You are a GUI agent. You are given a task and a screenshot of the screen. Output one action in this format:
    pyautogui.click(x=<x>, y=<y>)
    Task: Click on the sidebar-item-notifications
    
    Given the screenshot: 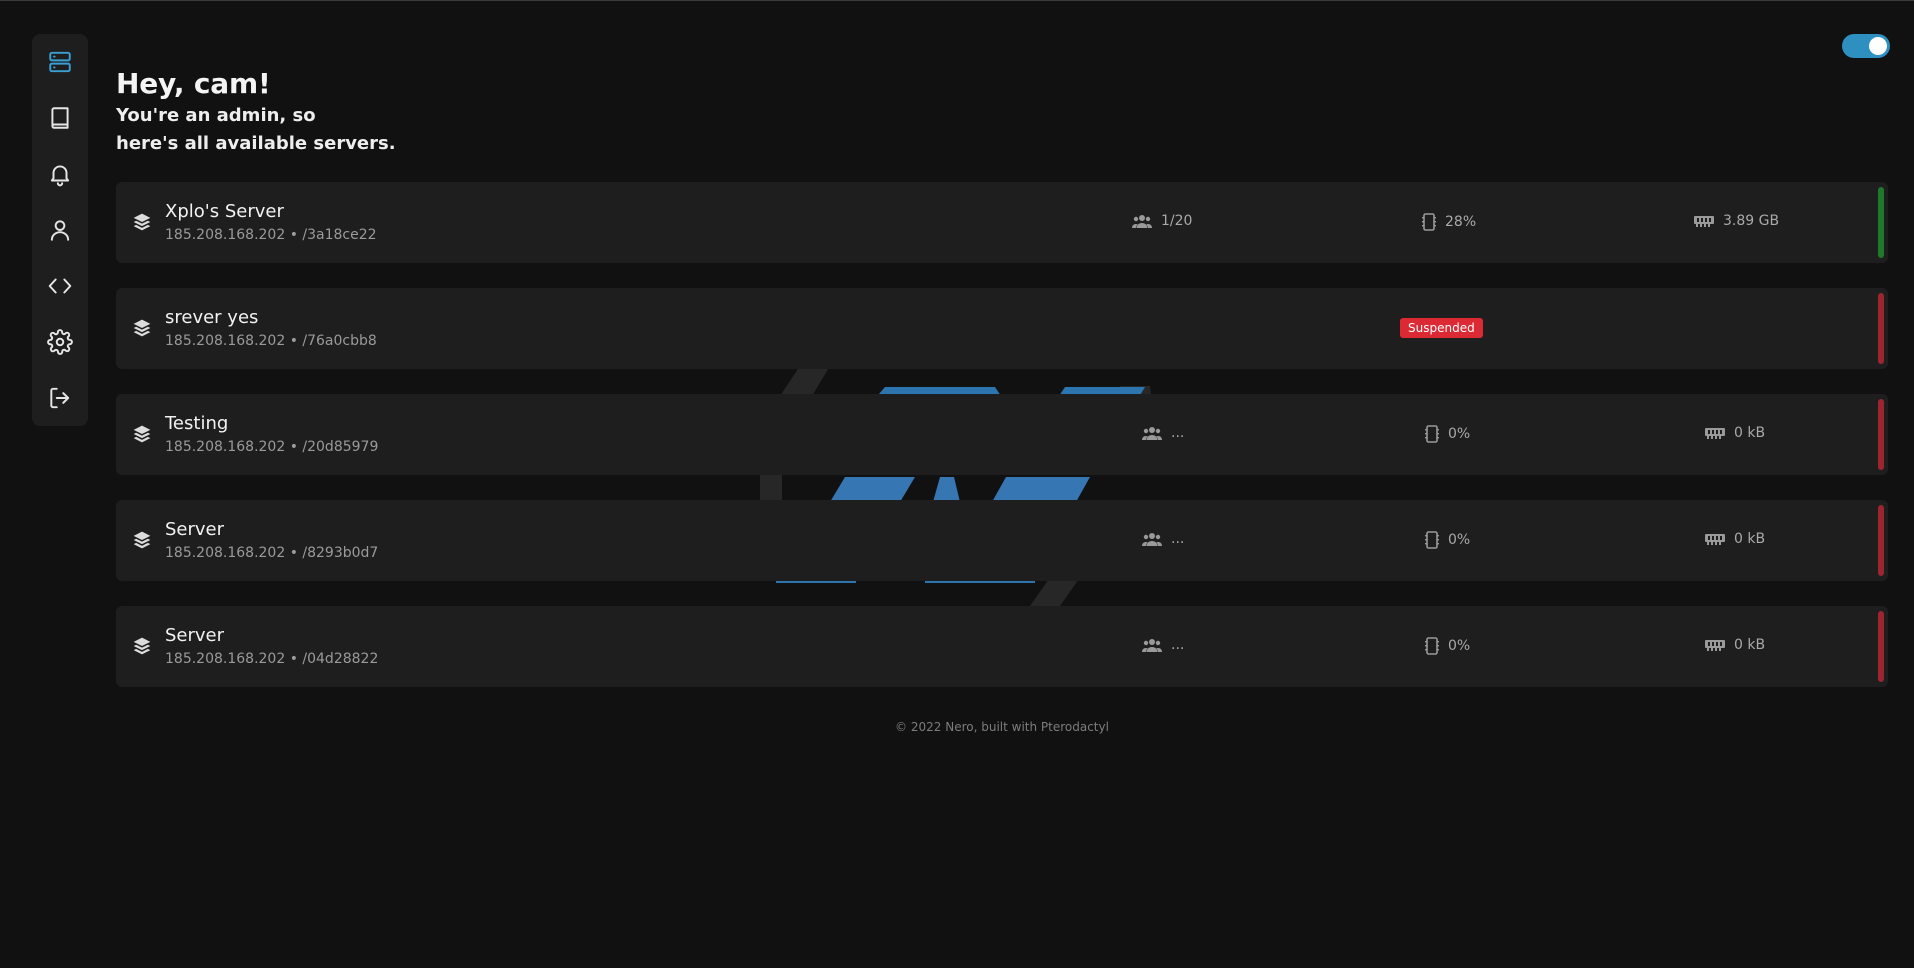 What is the action you would take?
    pyautogui.click(x=60, y=174)
    